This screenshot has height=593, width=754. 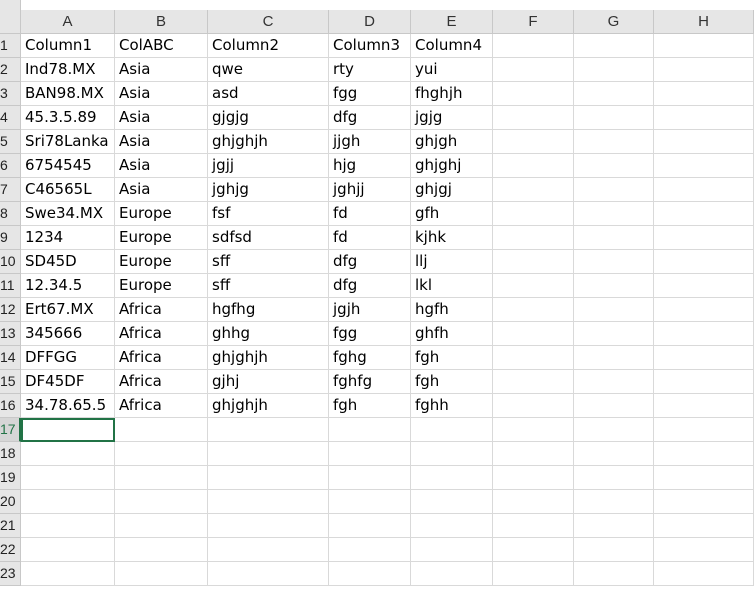 What do you see at coordinates (614, 478) in the screenshot?
I see `cell-g19` at bounding box center [614, 478].